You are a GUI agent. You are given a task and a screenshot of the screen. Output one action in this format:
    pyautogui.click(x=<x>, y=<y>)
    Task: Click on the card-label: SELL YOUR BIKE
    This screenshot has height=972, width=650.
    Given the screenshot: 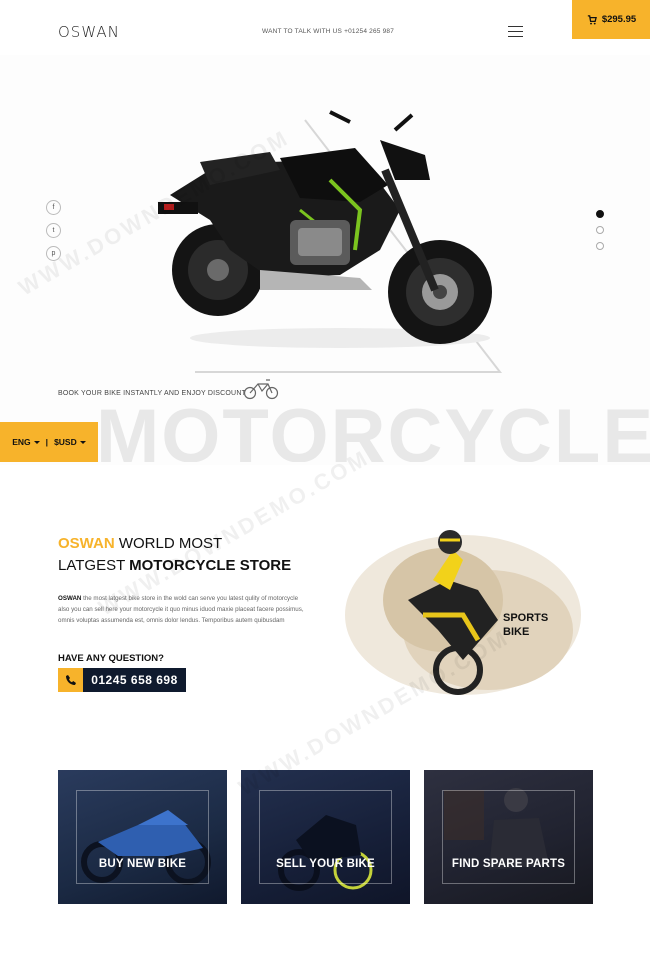 What is the action you would take?
    pyautogui.click(x=325, y=864)
    